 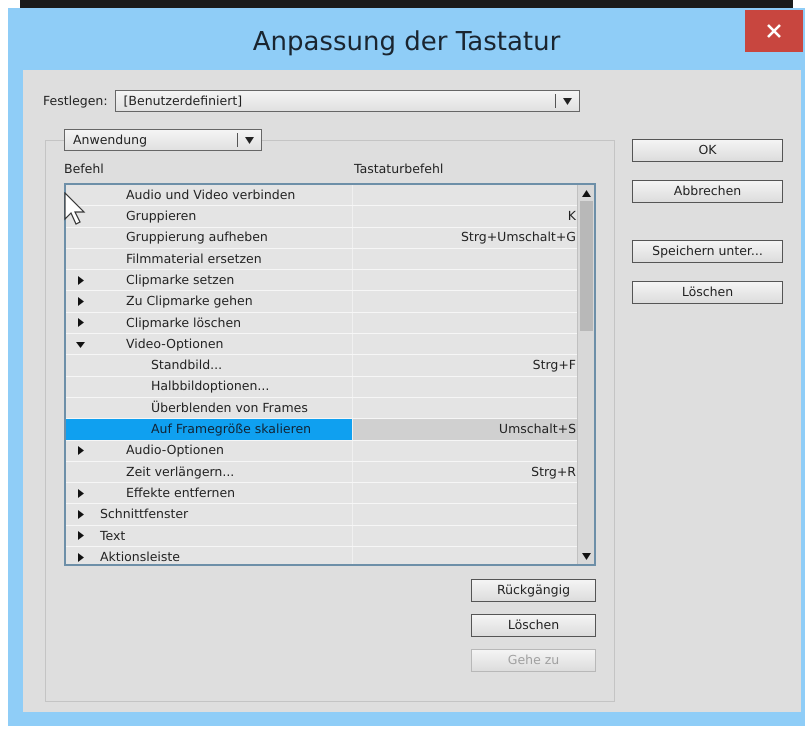 What do you see at coordinates (321, 345) in the screenshot?
I see `tree-row: Video-Optionen` at bounding box center [321, 345].